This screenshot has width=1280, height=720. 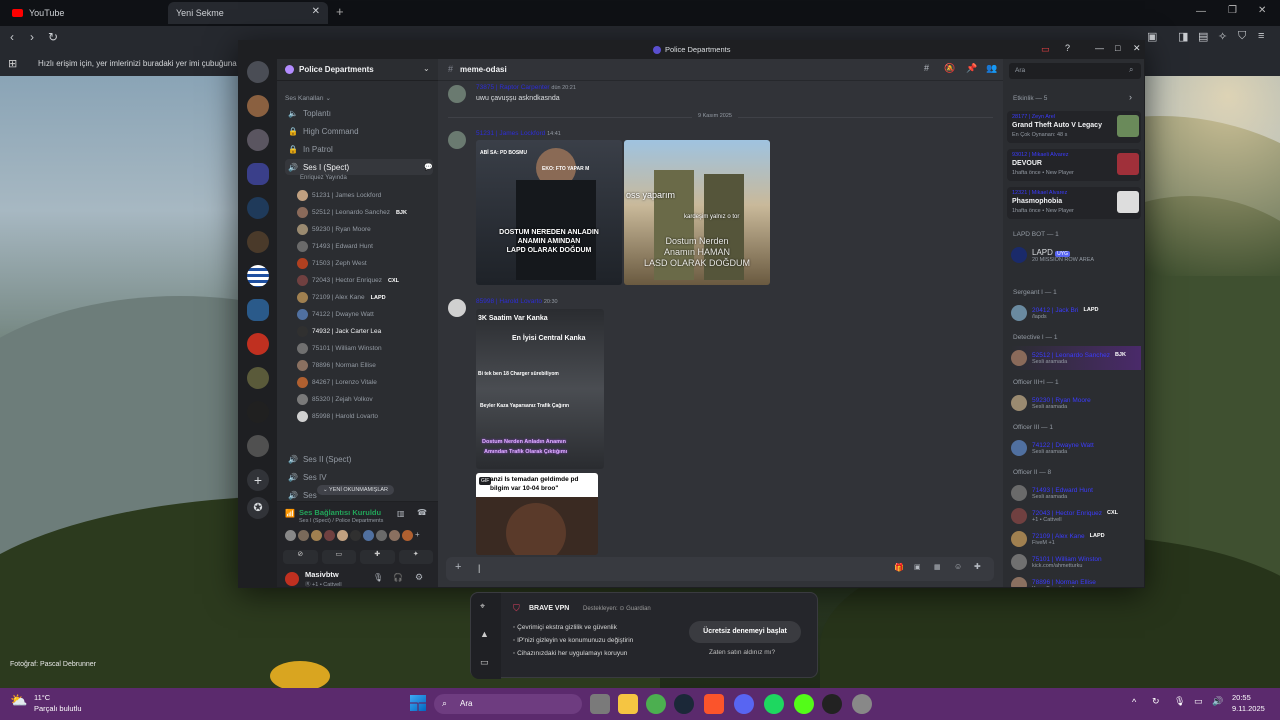 I want to click on category-voice: Ses Kanalları ⌄, so click(x=308, y=98).